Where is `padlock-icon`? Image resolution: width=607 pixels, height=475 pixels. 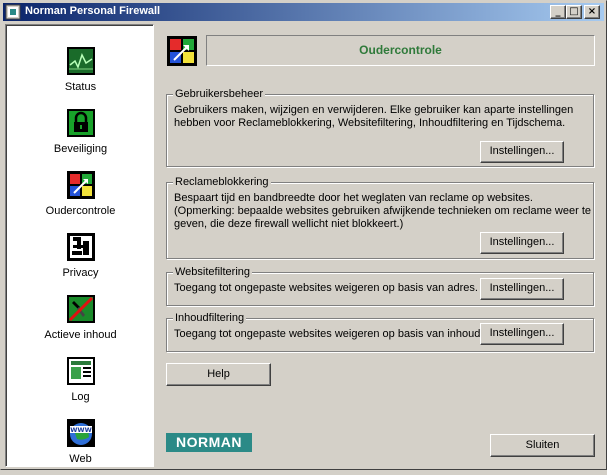
padlock-icon is located at coordinates (81, 123).